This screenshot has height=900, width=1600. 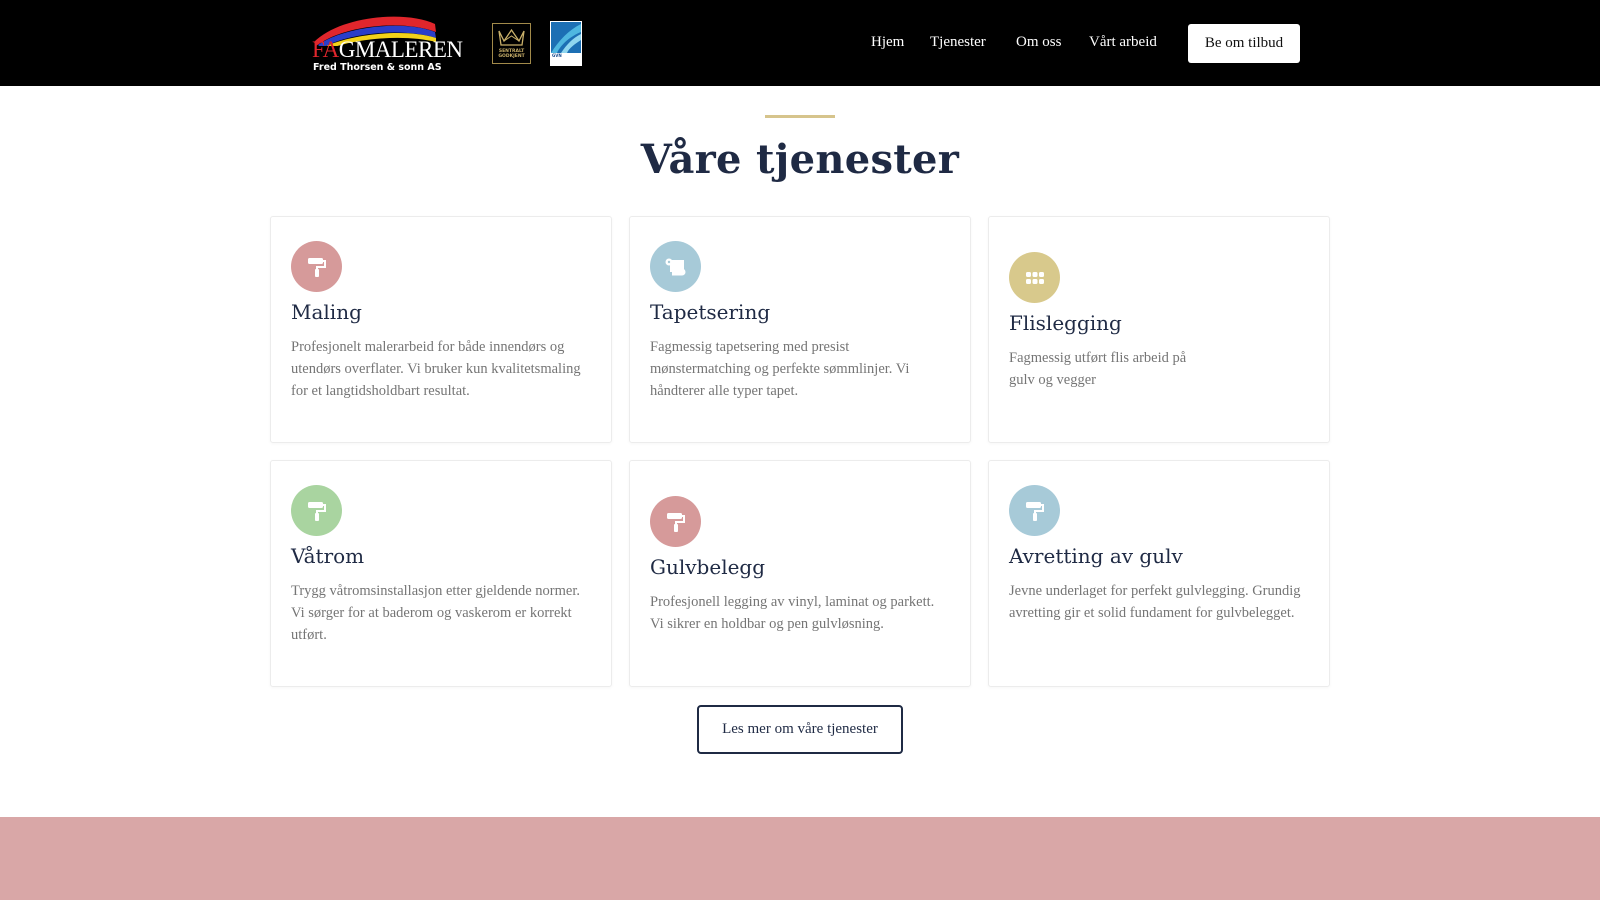 I want to click on service-title: Flislegging, so click(x=1065, y=323).